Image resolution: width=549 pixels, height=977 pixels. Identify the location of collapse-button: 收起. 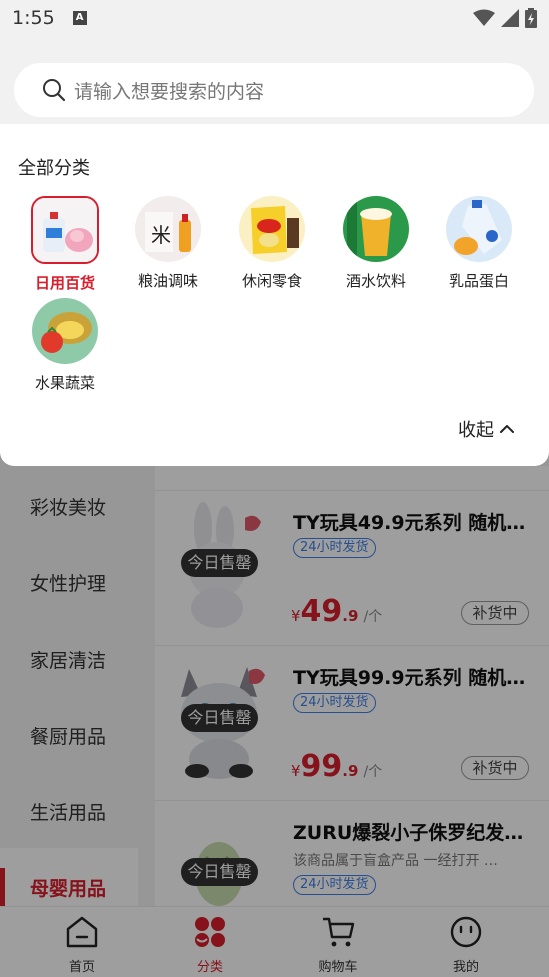
(486, 429).